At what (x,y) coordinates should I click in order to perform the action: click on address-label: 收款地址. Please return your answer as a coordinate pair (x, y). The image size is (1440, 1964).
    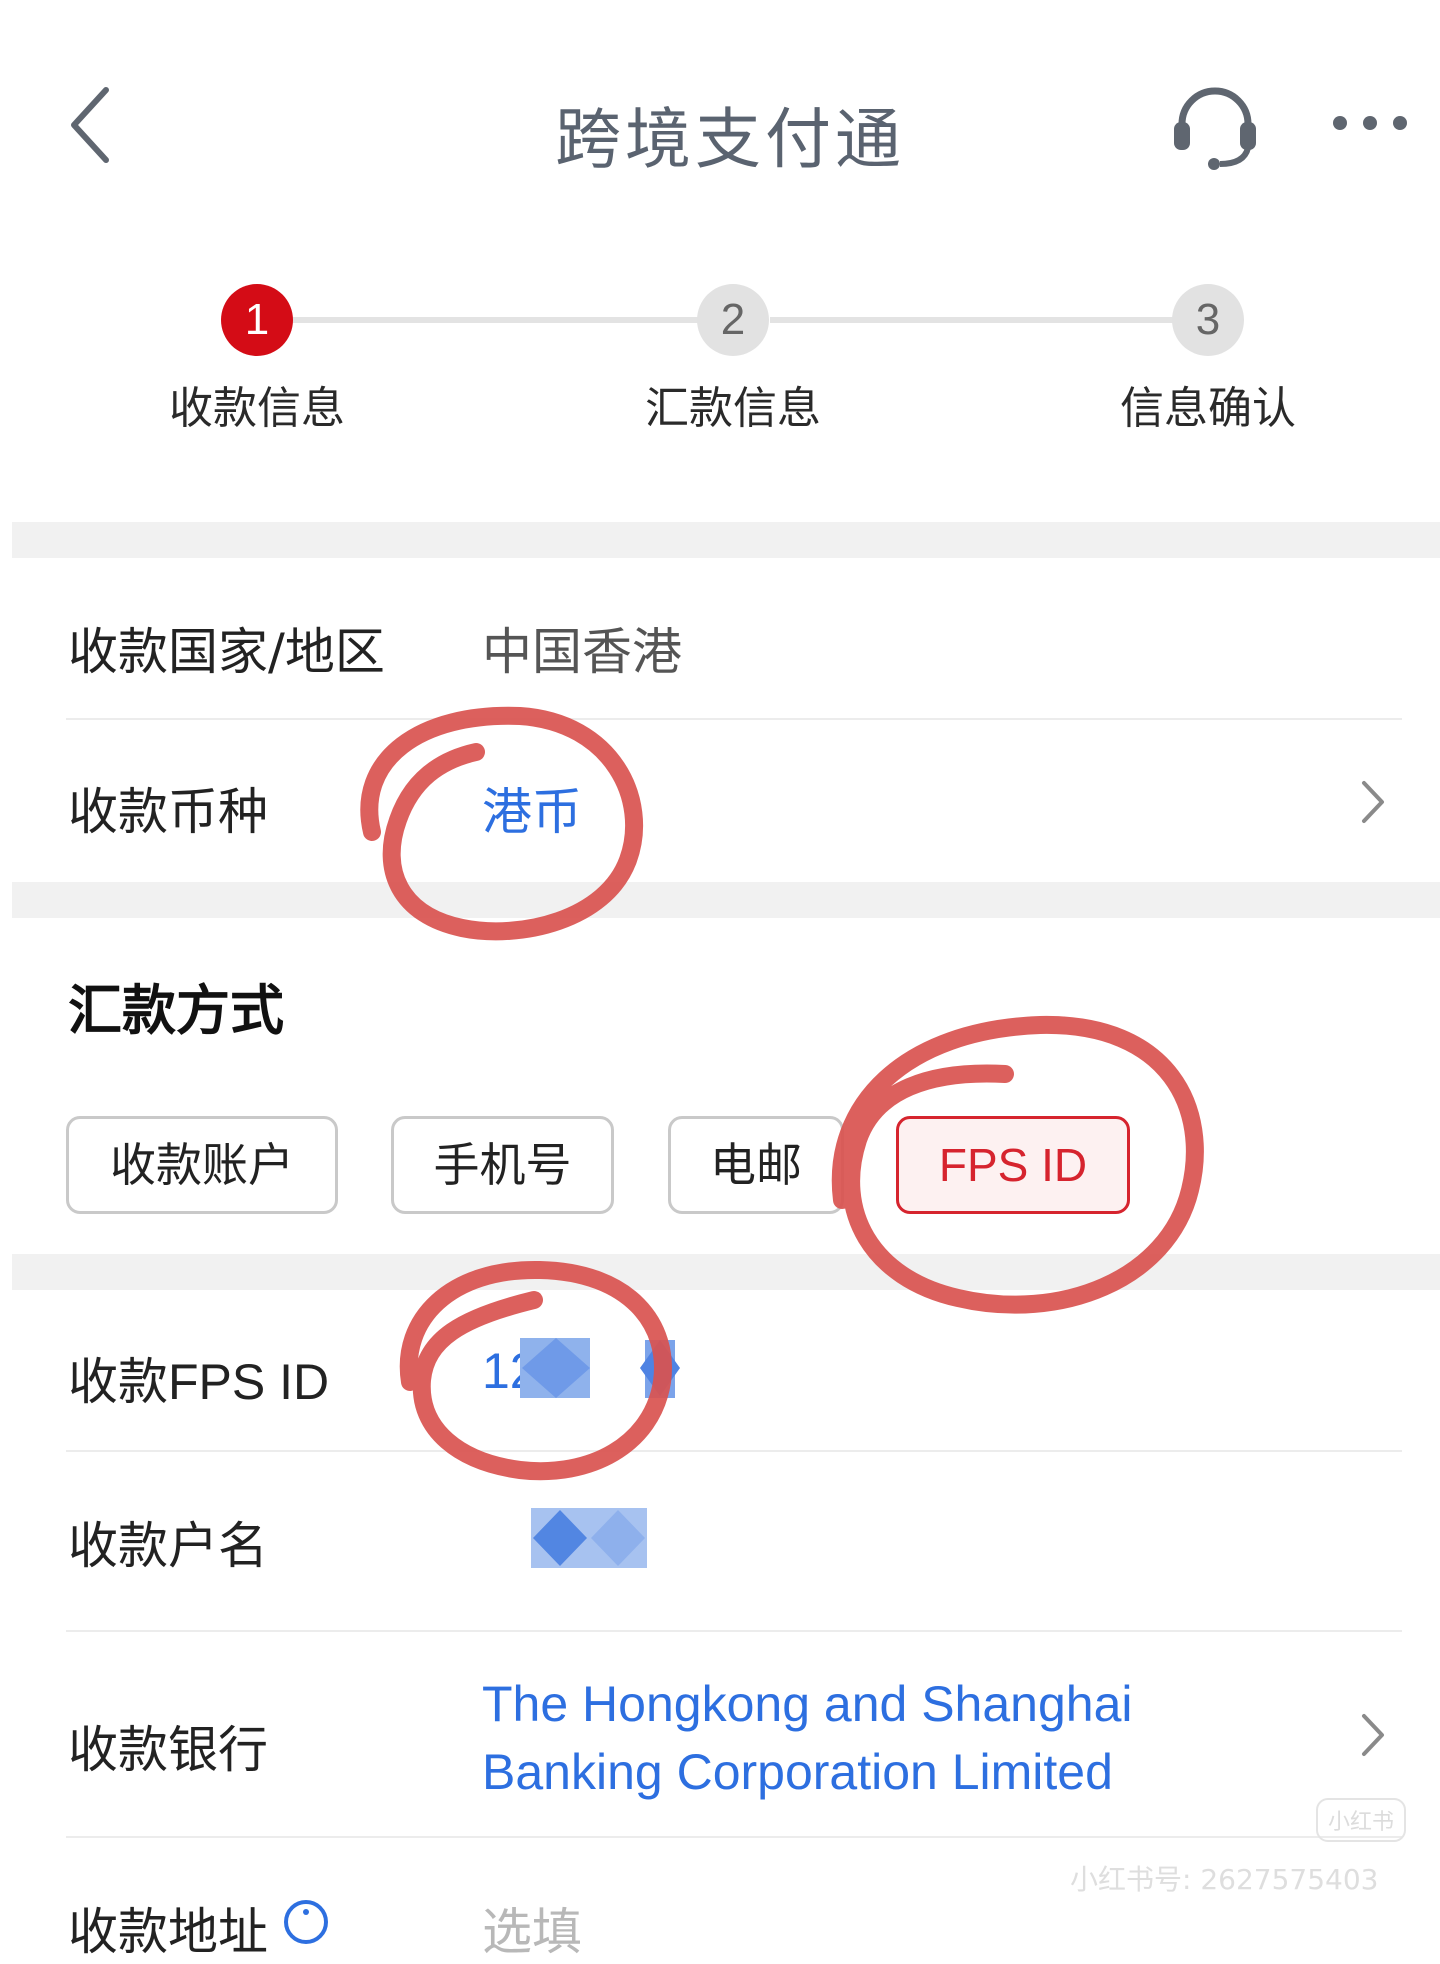
    Looking at the image, I should click on (168, 1932).